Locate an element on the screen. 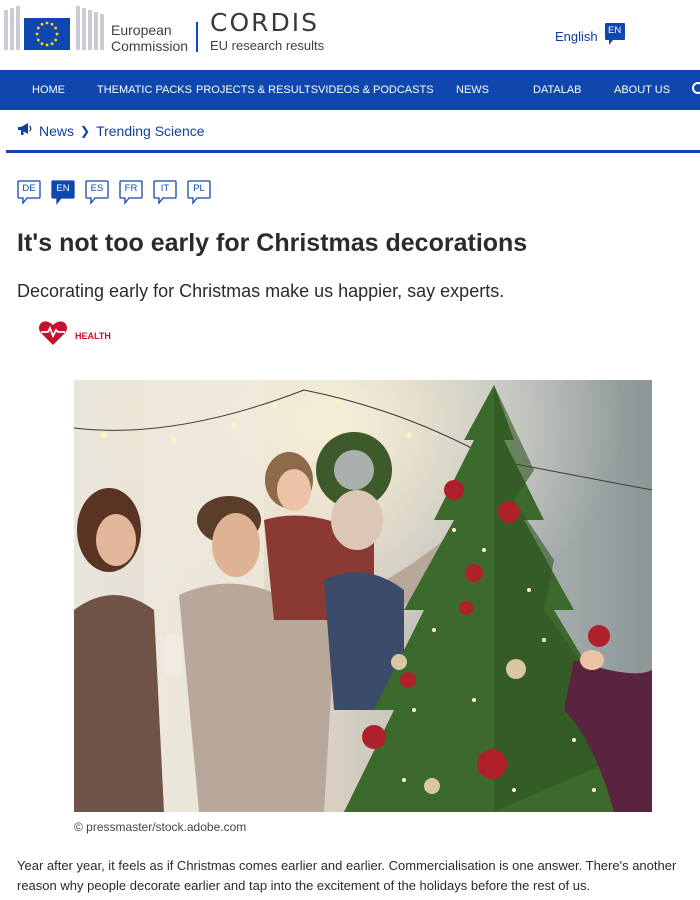 The width and height of the screenshot is (700, 900). article-language-list: DE EN ES FR IT PL is located at coordinates (114, 192).